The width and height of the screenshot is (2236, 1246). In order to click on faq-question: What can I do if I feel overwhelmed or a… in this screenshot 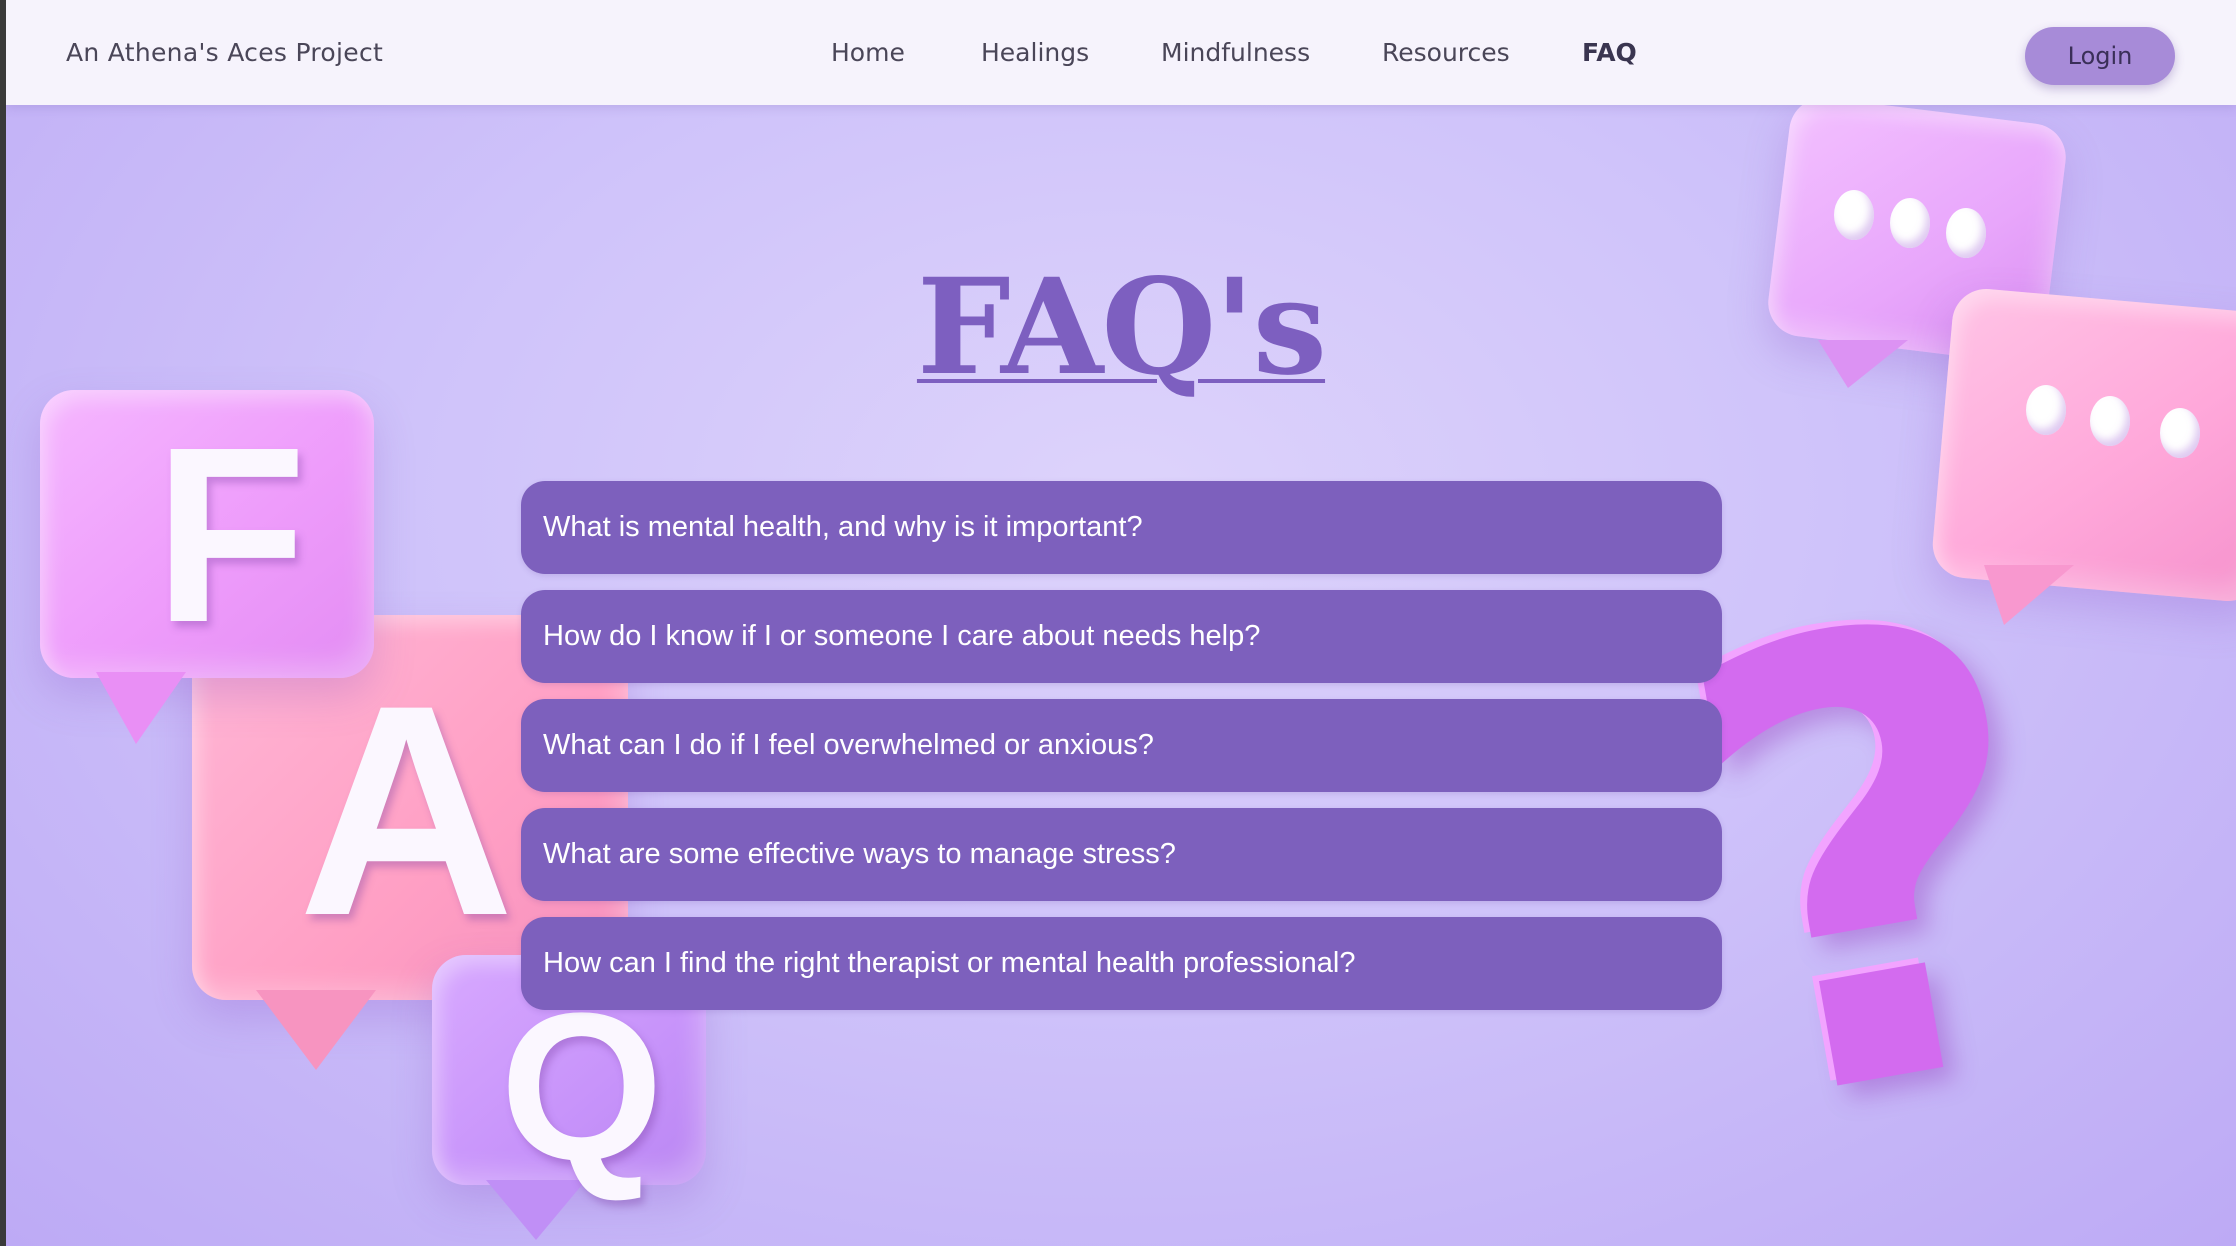, I will do `click(1121, 745)`.